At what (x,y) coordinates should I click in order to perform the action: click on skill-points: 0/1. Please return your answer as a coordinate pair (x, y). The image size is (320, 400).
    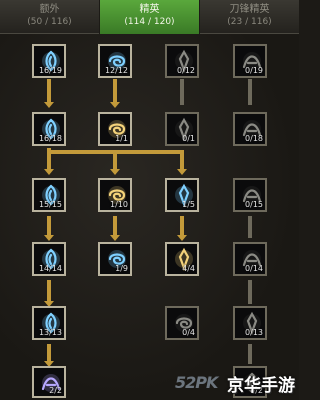
    Looking at the image, I should click on (188, 138).